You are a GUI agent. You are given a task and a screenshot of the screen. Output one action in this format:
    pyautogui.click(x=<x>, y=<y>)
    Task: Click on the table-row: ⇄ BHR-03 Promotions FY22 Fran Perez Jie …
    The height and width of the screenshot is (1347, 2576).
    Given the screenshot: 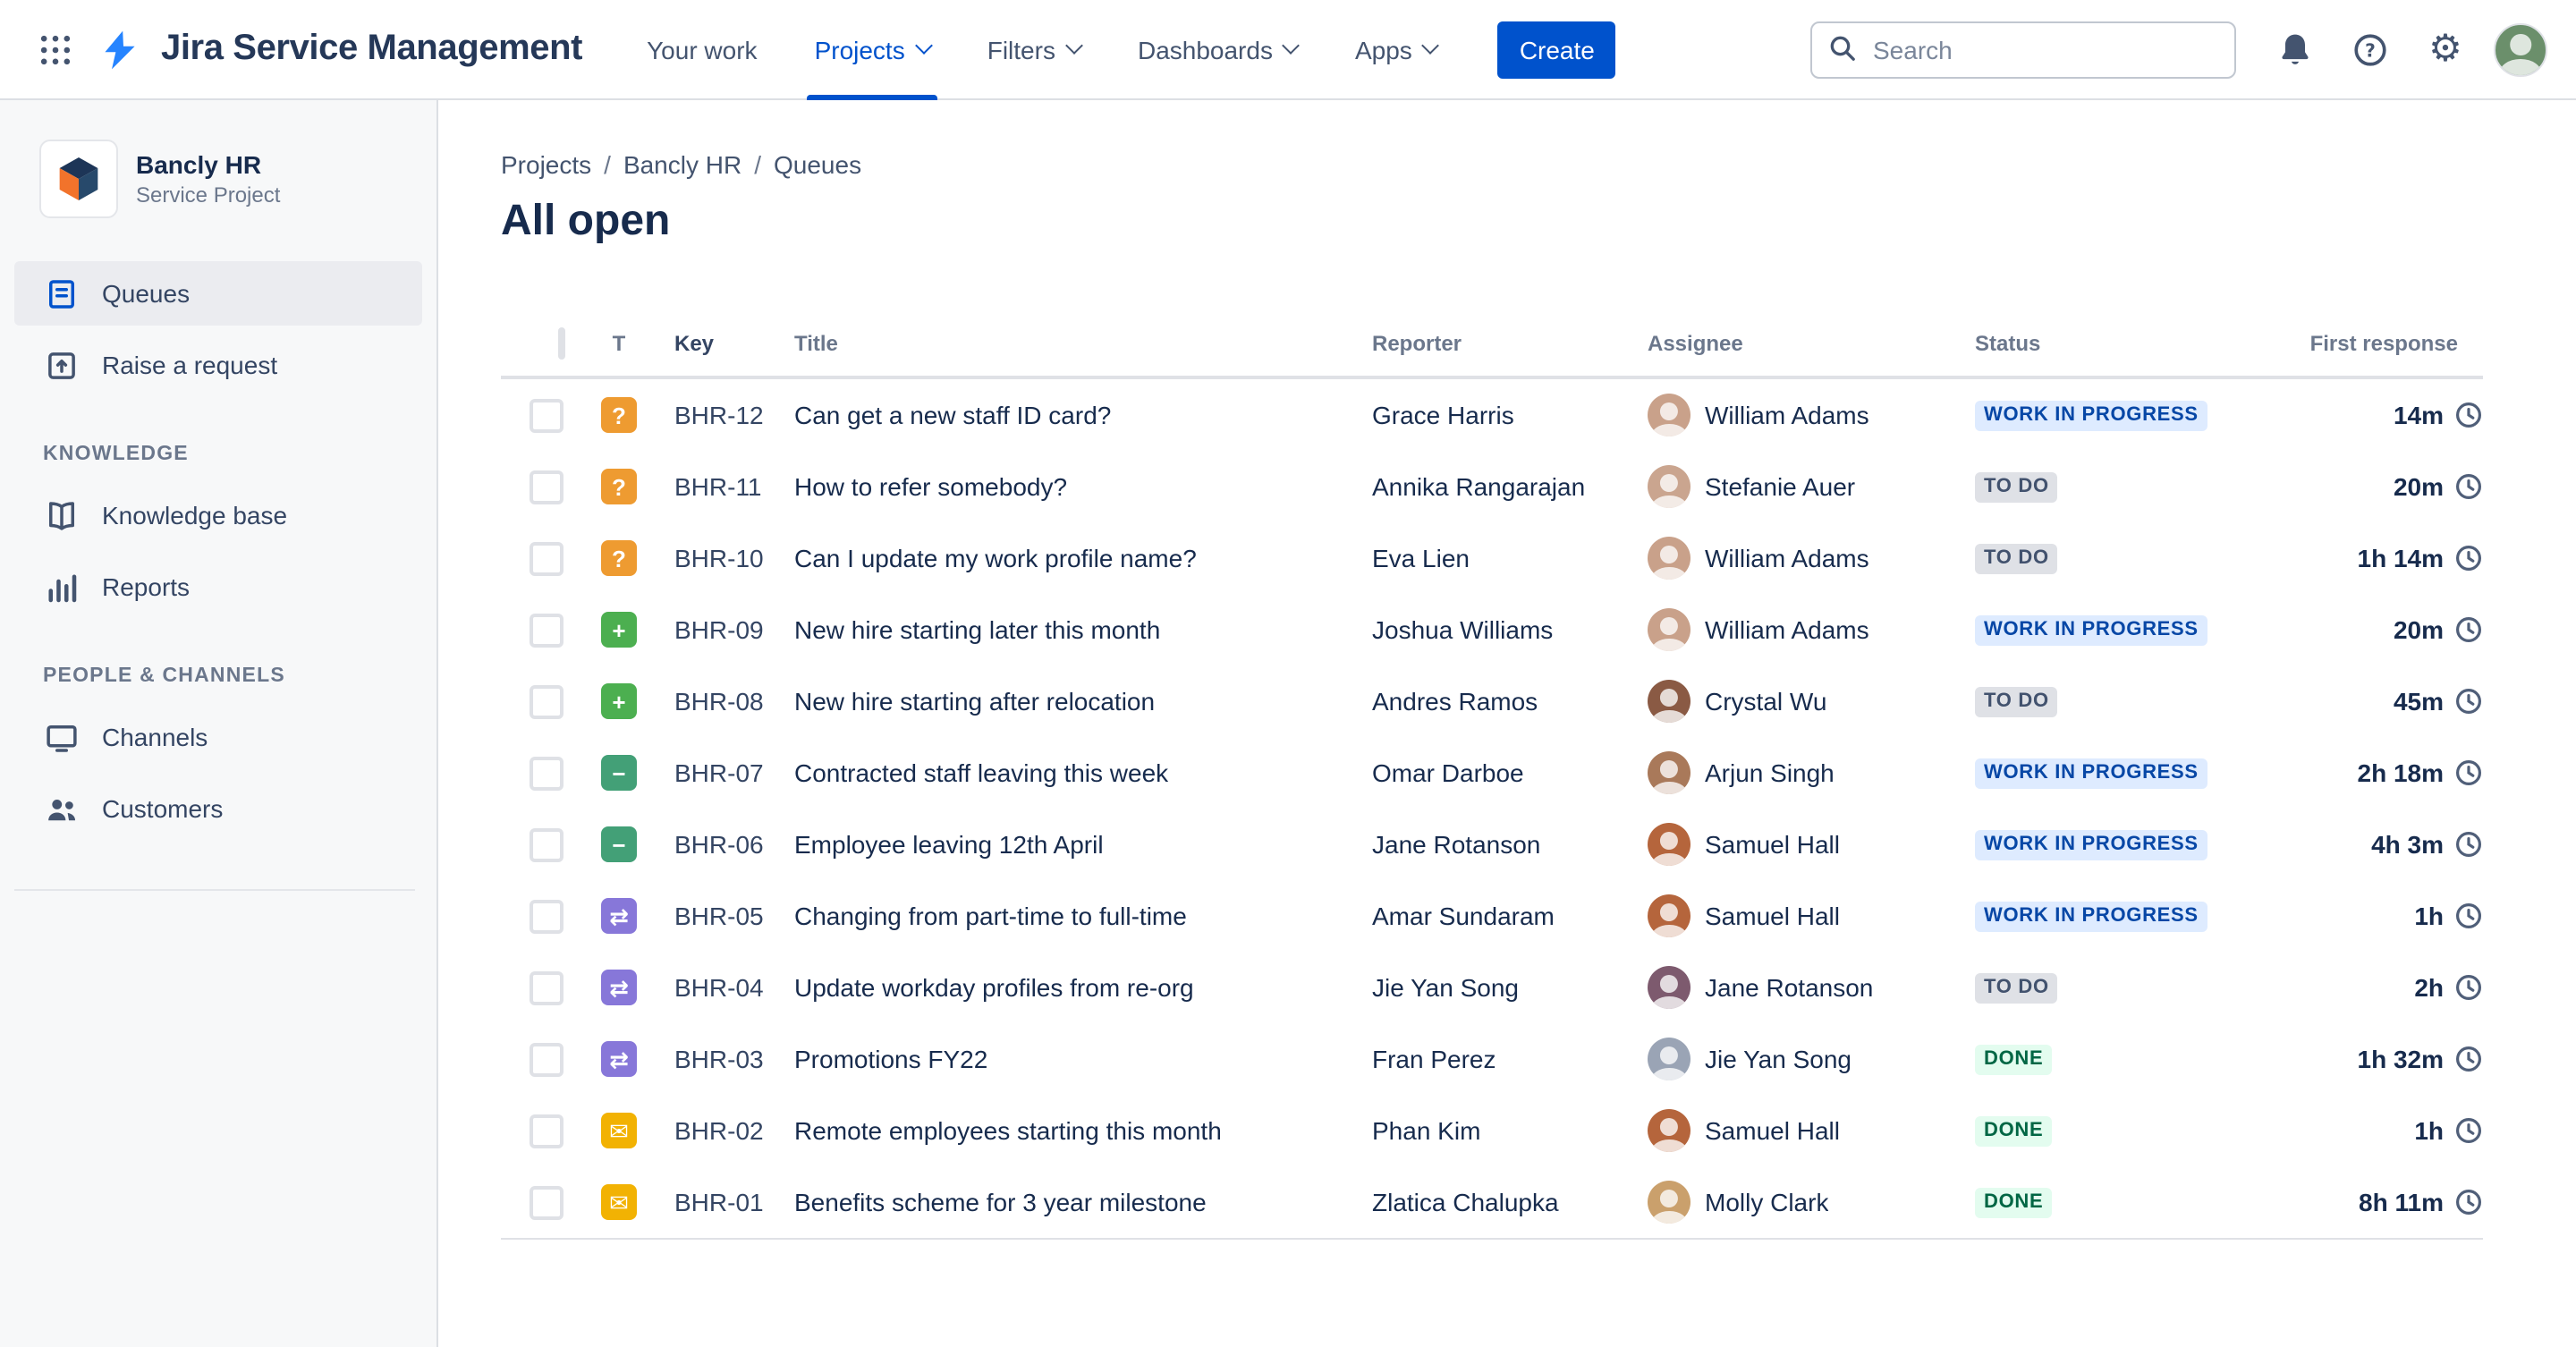 What is the action you would take?
    pyautogui.click(x=1492, y=1059)
    